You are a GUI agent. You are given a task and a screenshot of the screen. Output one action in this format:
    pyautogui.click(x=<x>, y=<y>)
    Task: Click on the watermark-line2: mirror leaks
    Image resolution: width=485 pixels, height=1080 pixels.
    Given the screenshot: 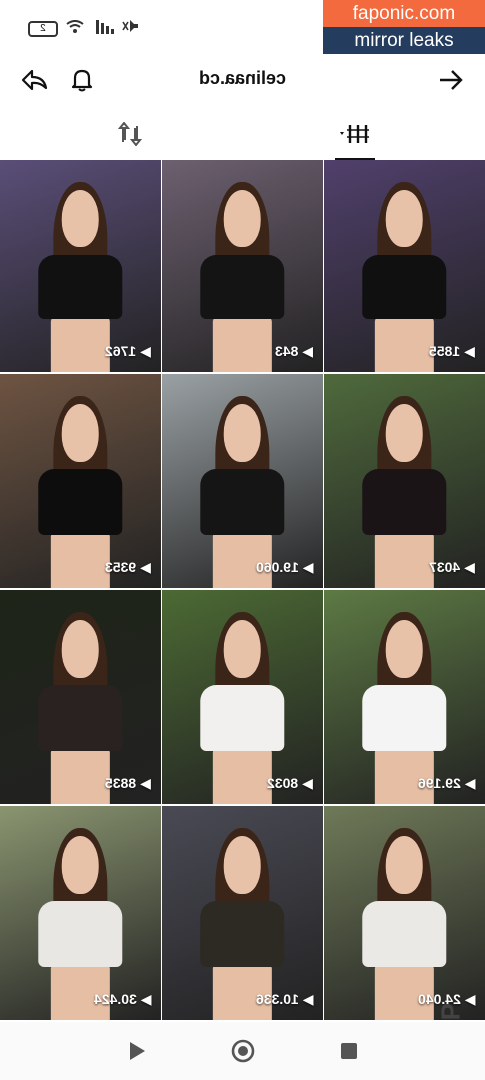 What is the action you would take?
    pyautogui.click(x=404, y=40)
    